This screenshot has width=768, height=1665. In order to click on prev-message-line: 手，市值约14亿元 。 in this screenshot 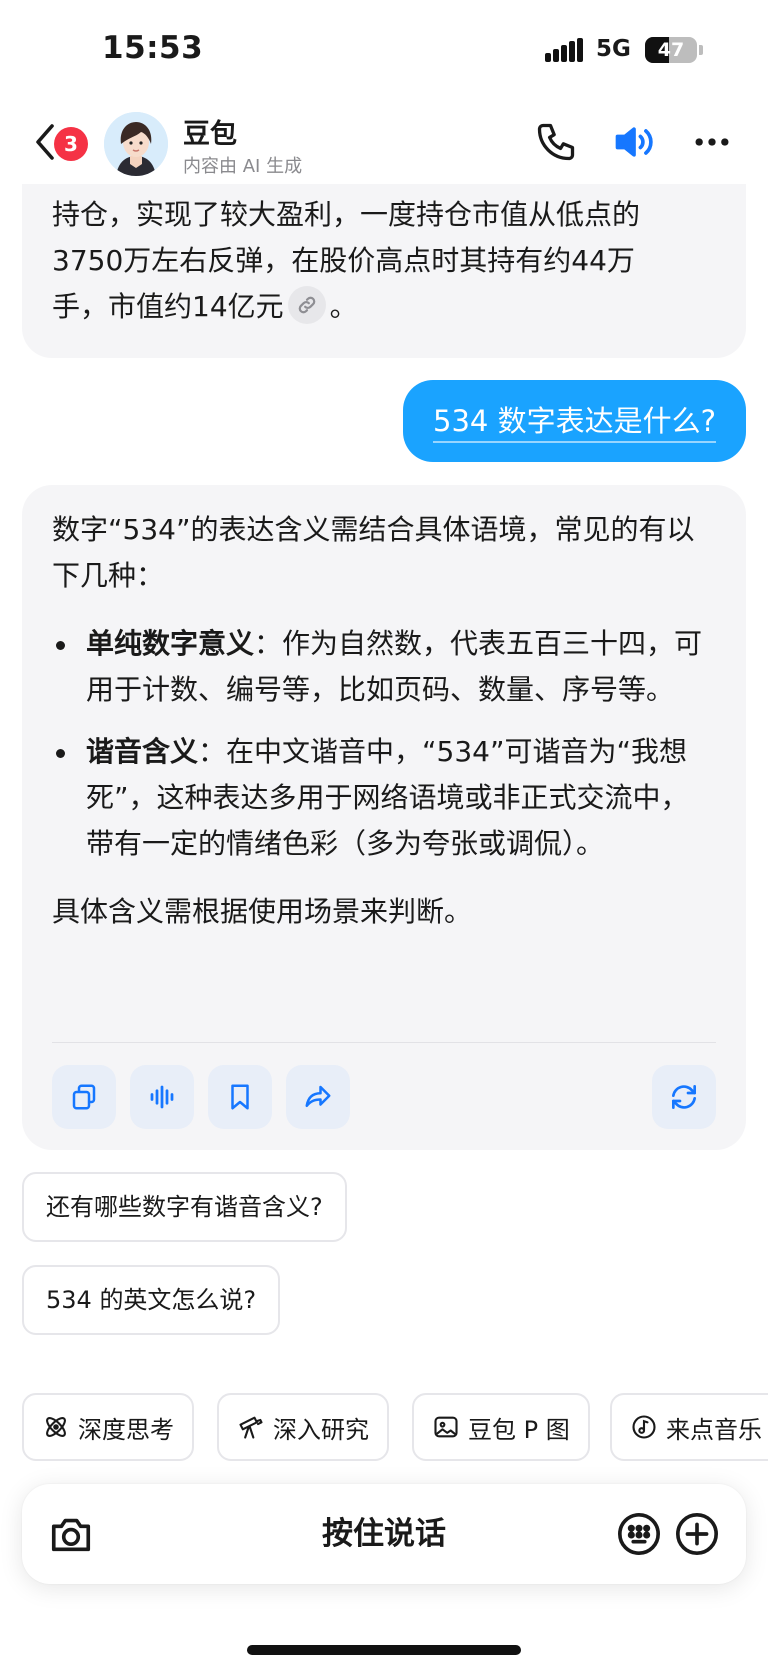, I will do `click(384, 307)`.